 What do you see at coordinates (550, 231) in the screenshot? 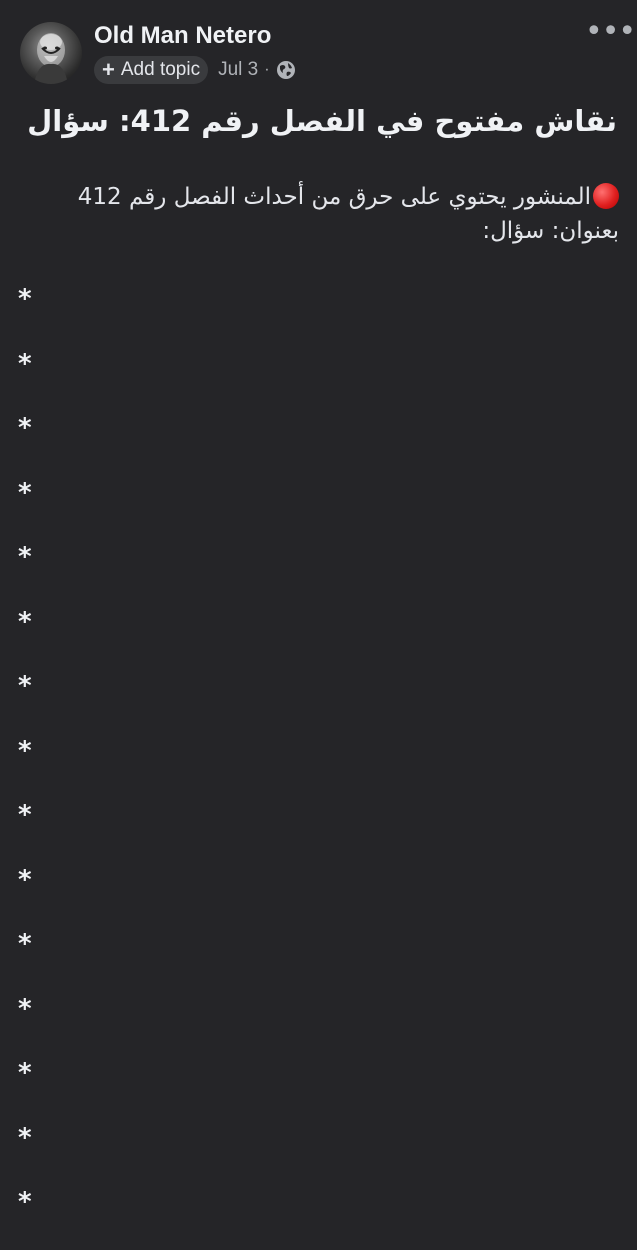
I see `post-body-line-2: بعنوان: سؤال:` at bounding box center [550, 231].